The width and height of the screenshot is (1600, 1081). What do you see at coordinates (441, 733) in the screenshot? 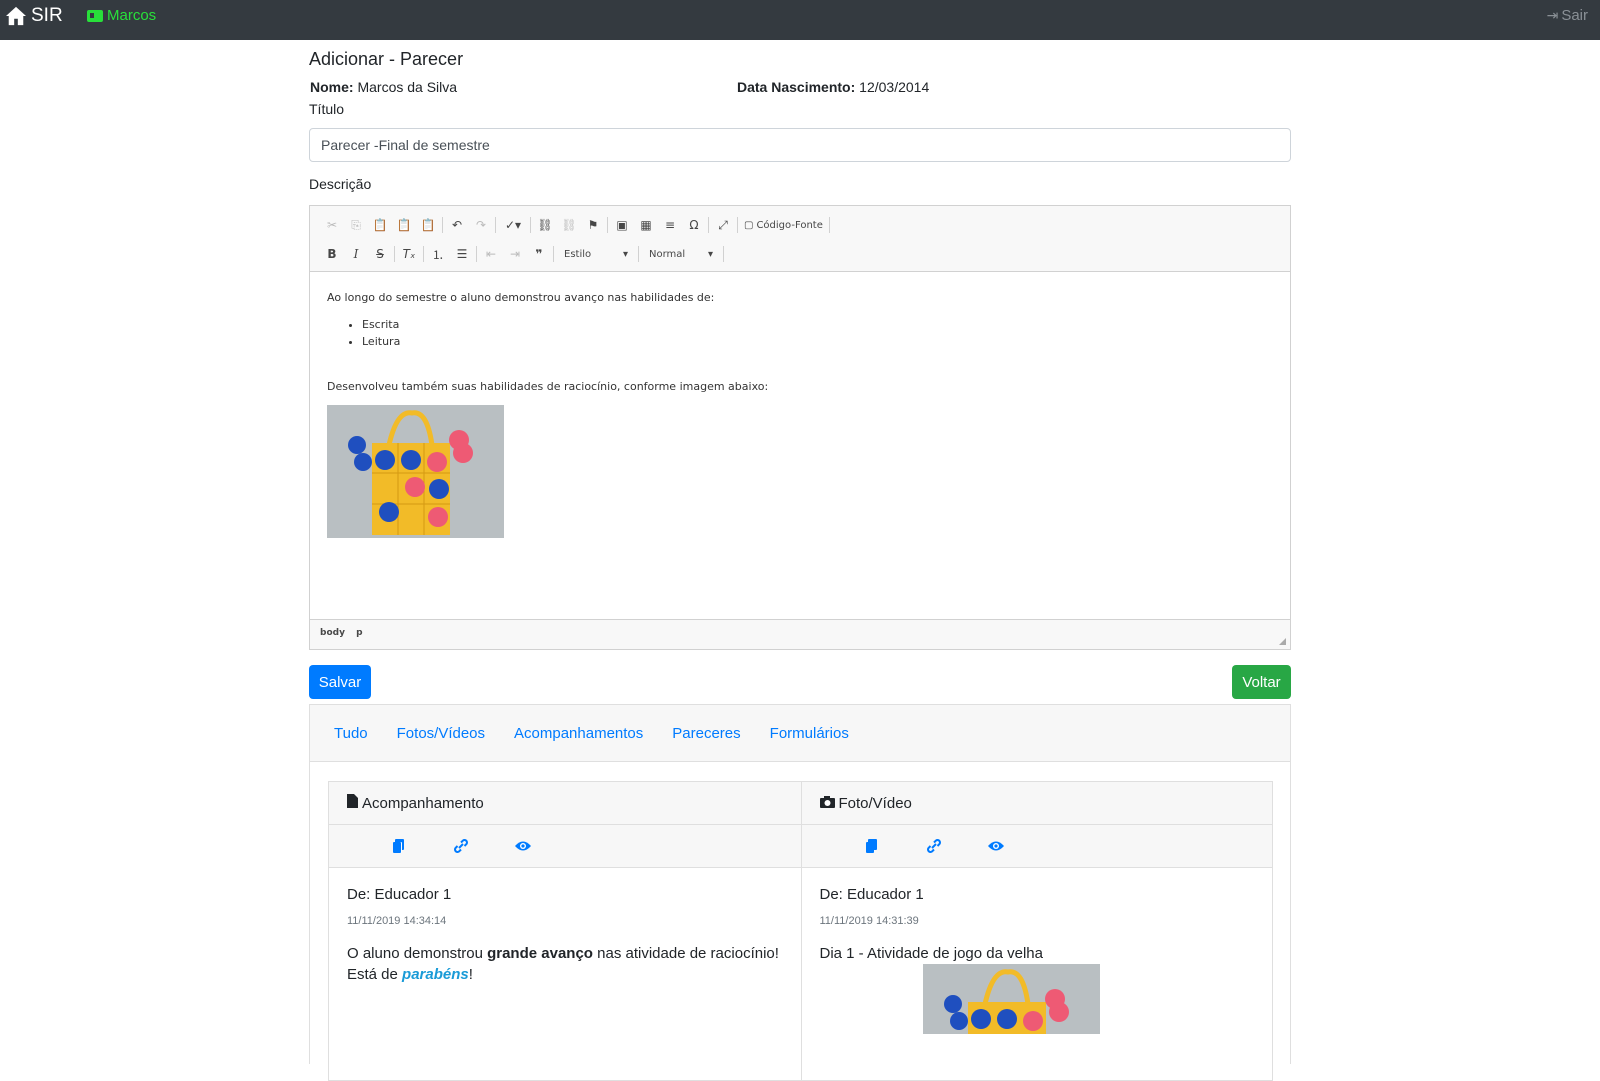
I see `tab-fotos-videos: Fotos/Vídeos` at bounding box center [441, 733].